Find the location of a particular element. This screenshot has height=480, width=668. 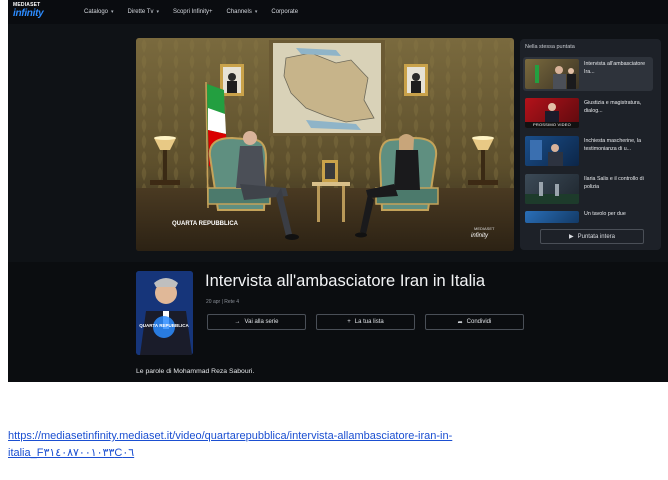

arrow-right-icon: → is located at coordinates (237, 322).